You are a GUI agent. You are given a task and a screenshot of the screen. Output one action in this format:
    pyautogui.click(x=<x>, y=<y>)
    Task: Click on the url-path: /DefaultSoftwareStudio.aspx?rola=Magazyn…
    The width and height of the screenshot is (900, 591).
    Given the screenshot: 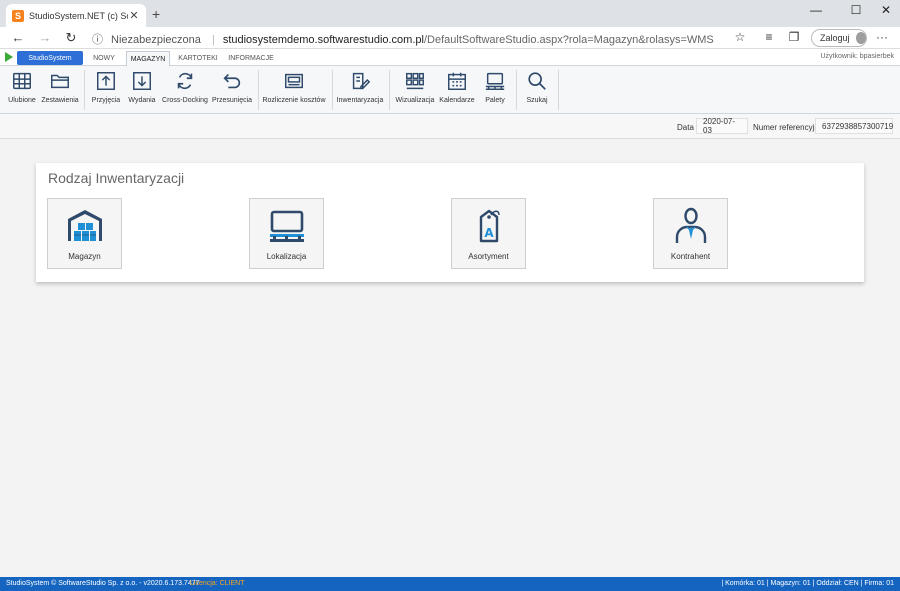 What is the action you would take?
    pyautogui.click(x=568, y=40)
    